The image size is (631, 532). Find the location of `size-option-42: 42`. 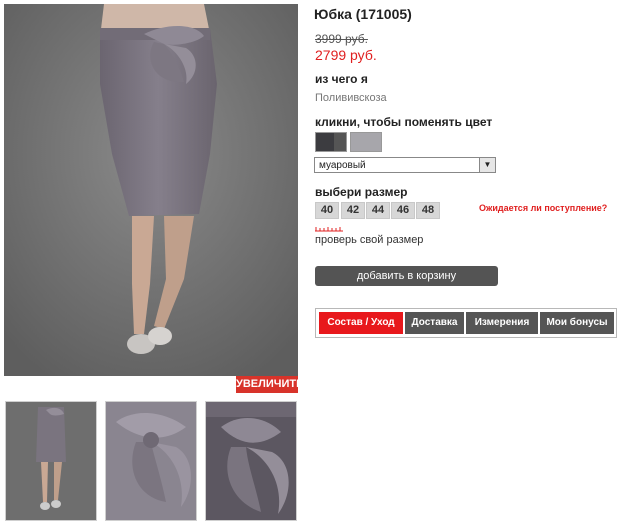

size-option-42: 42 is located at coordinates (353, 210).